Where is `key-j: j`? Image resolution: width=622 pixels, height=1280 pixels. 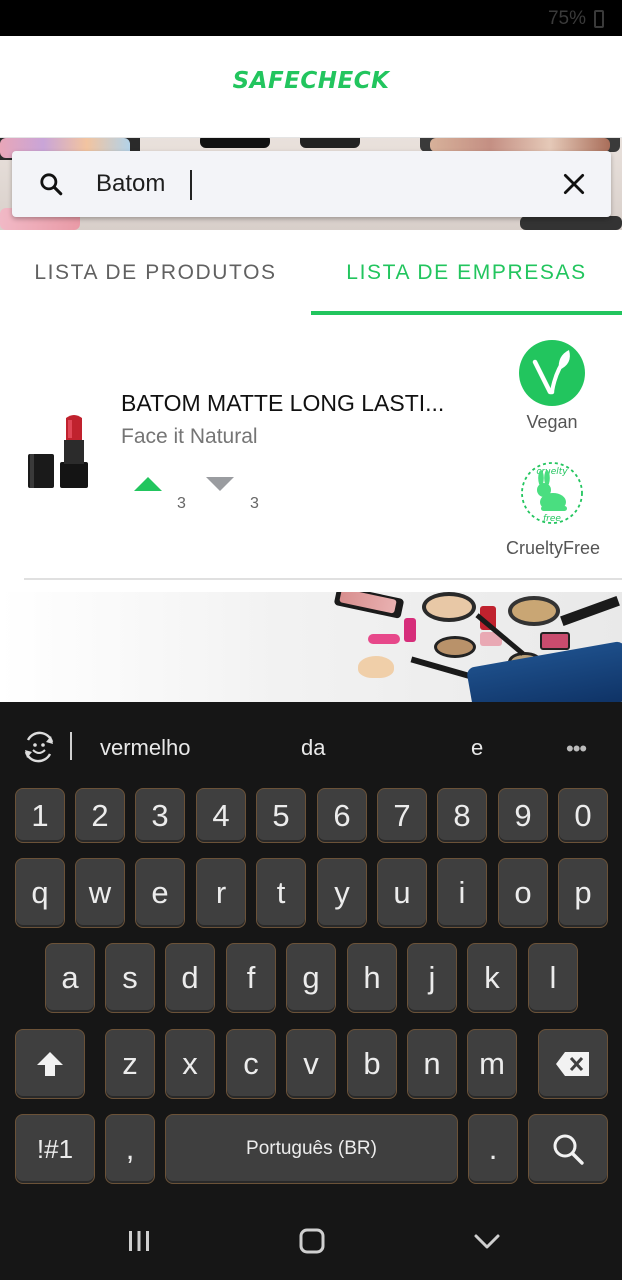 key-j: j is located at coordinates (432, 978).